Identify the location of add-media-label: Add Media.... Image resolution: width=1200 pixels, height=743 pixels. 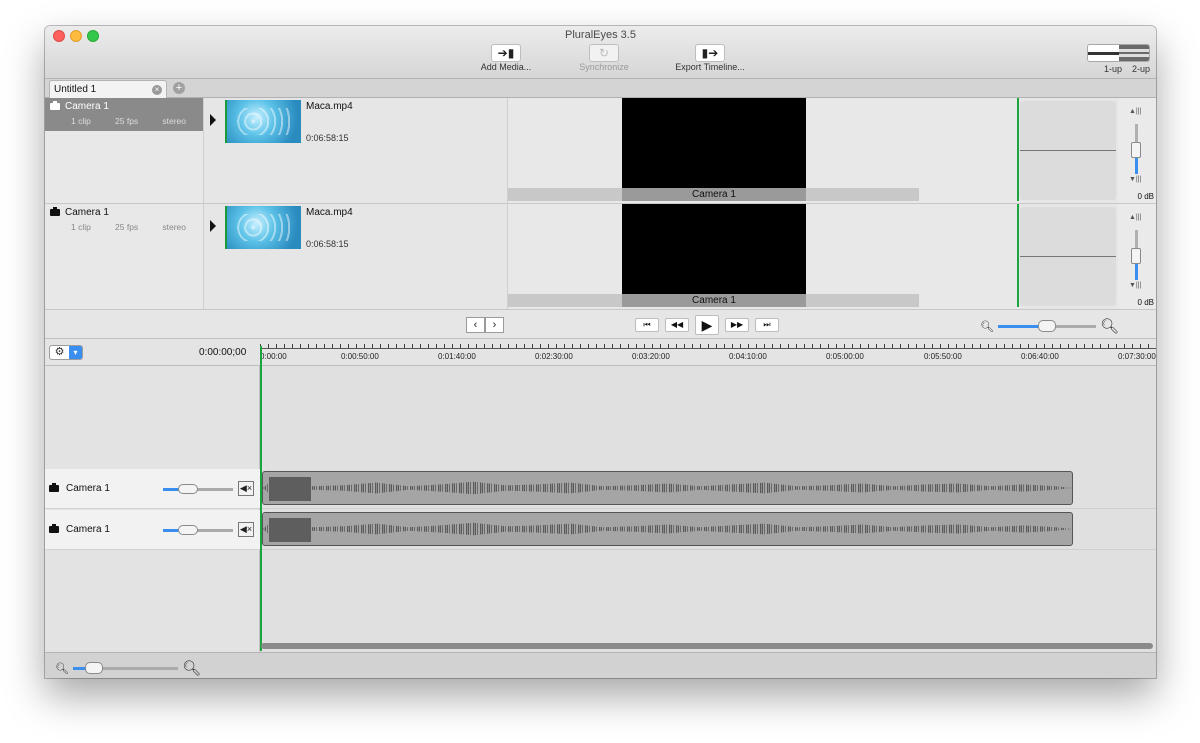
(506, 67).